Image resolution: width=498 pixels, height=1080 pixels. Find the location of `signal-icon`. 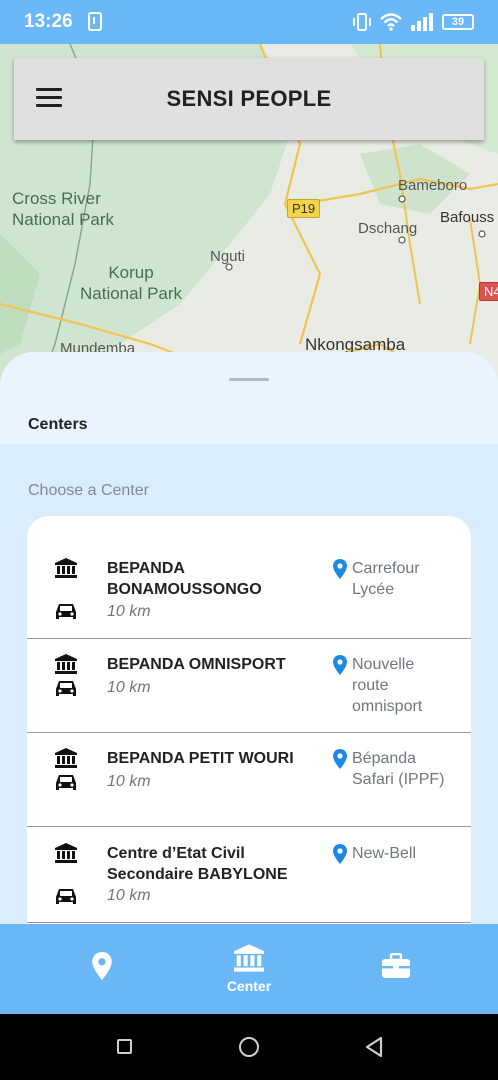

signal-icon is located at coordinates (422, 22).